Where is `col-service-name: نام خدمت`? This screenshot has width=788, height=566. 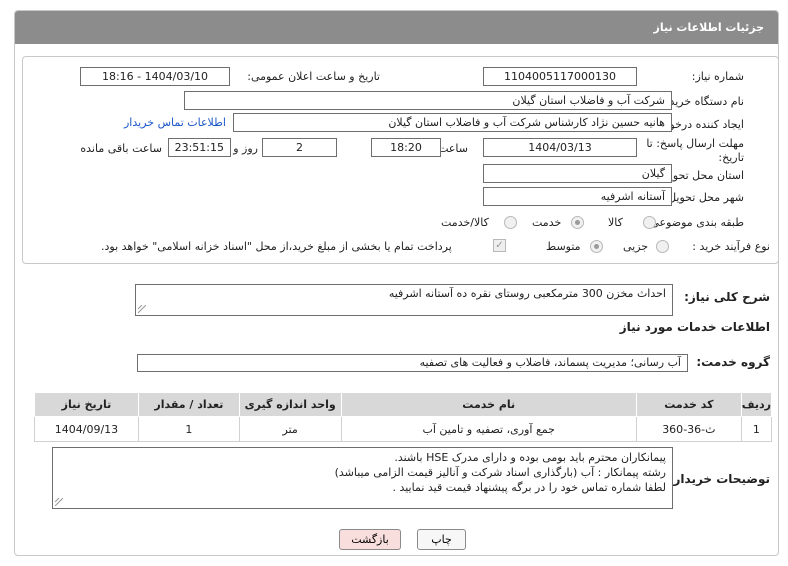 col-service-name: نام خدمت is located at coordinates (488, 404).